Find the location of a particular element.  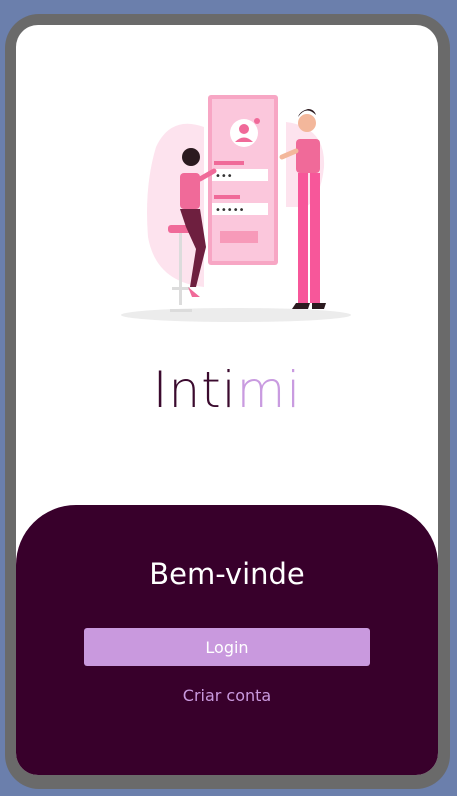

login-illustration: ••• ••••• is located at coordinates (236, 208).